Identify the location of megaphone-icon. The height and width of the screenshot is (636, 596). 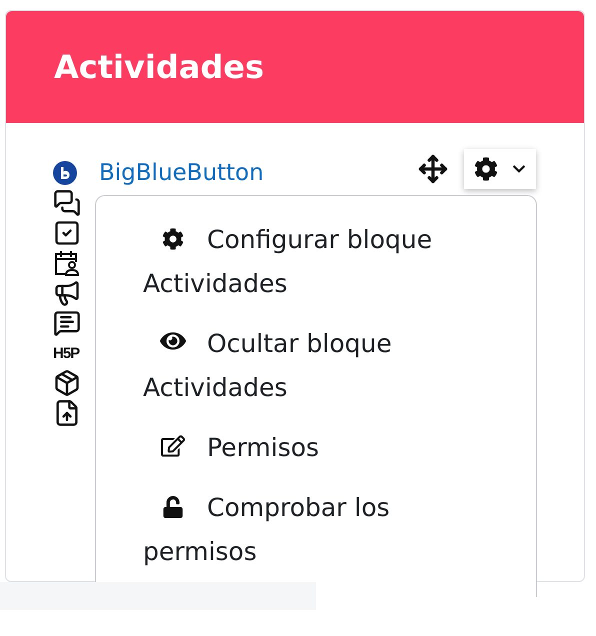
(67, 293).